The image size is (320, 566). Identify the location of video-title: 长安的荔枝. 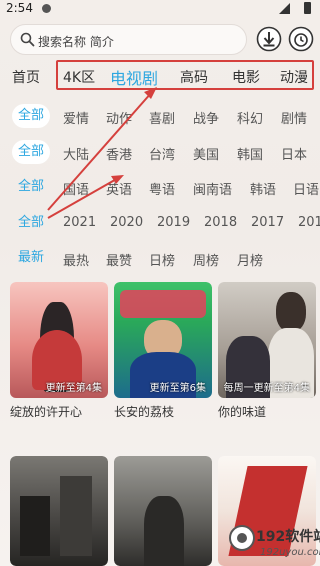
(144, 412).